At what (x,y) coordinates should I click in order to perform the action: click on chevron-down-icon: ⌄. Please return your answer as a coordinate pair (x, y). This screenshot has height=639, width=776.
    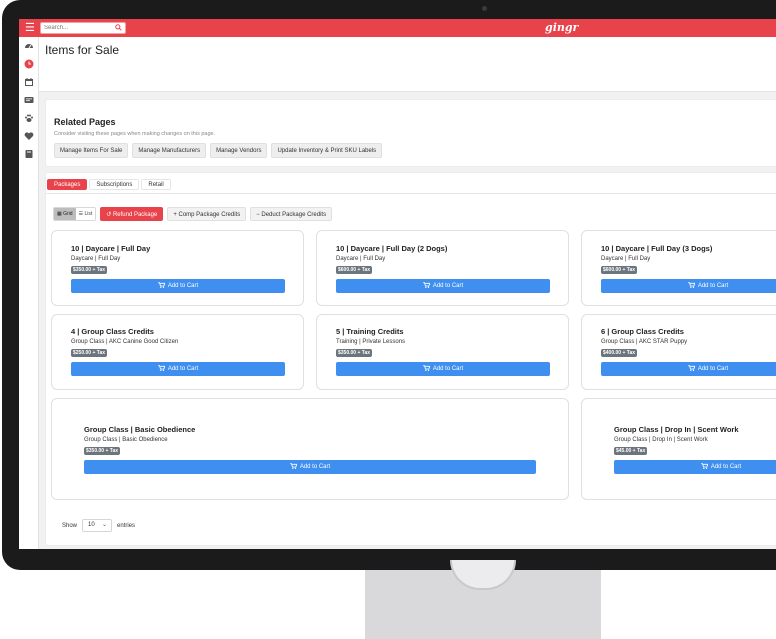
    Looking at the image, I should click on (104, 525).